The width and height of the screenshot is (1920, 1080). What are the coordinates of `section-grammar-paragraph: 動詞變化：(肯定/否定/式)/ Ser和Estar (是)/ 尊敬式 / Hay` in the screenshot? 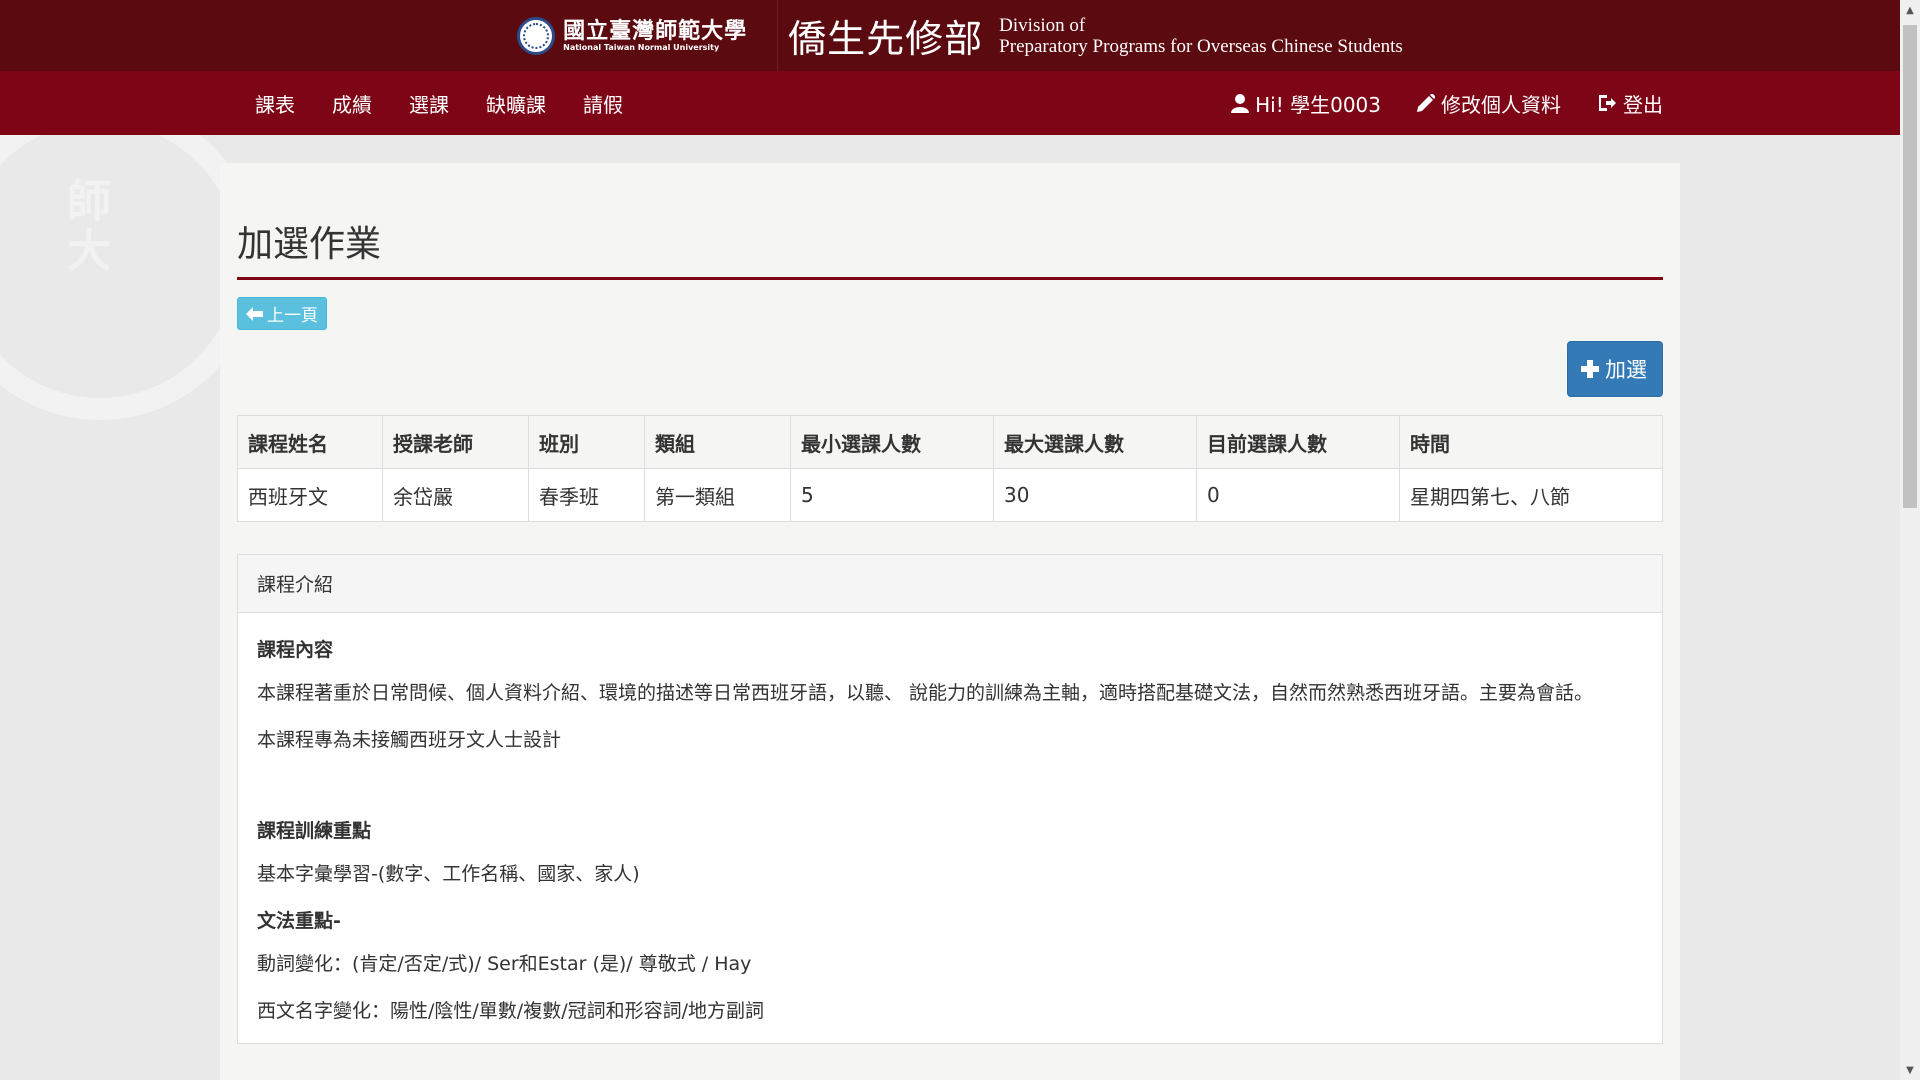 It's located at (504, 964).